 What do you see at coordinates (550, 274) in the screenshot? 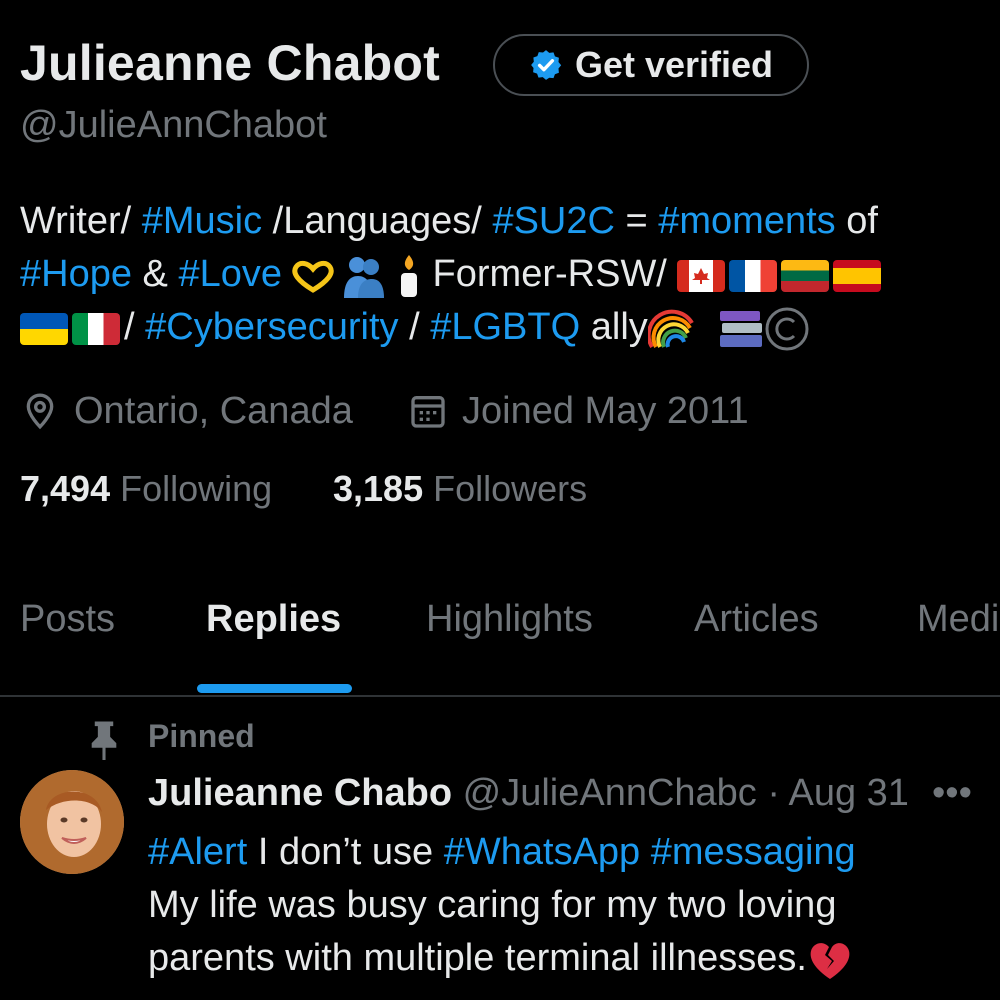
I see `bio-text: Former-RSW/` at bounding box center [550, 274].